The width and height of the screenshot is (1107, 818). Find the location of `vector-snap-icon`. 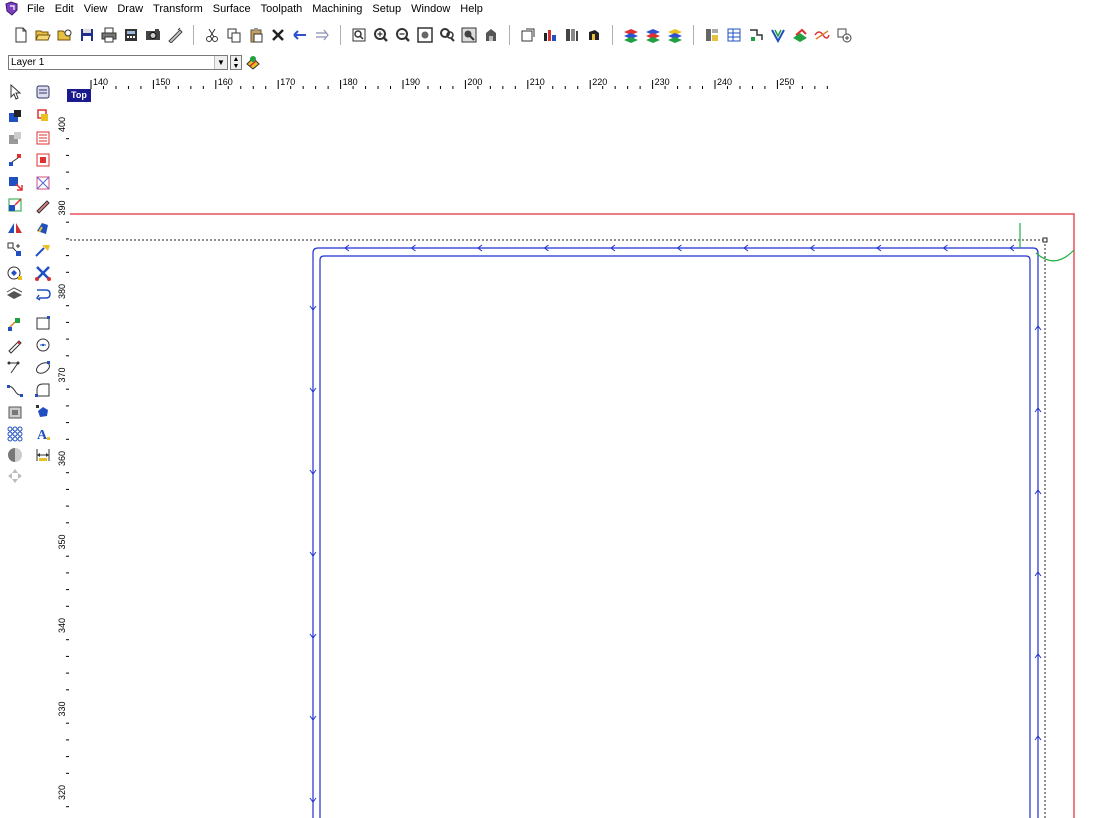

vector-snap-icon is located at coordinates (43, 116).